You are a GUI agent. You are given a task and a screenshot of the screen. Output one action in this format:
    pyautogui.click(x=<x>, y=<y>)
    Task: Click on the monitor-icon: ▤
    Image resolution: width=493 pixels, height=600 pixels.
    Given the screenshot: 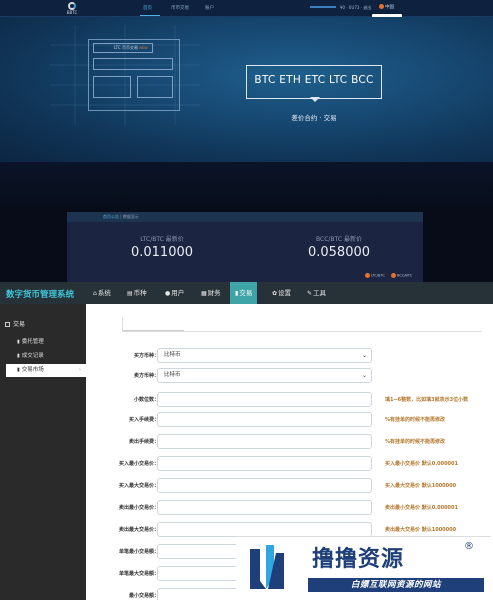 What is the action you would take?
    pyautogui.click(x=130, y=293)
    